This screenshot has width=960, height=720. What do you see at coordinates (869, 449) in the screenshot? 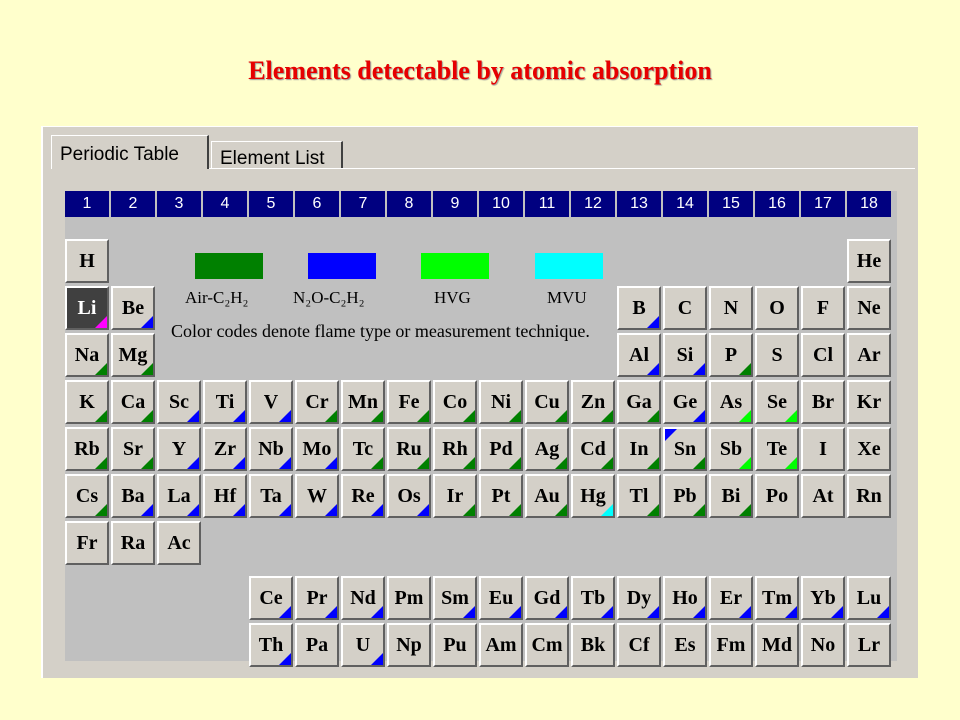
I see `element-cell-xe: Xe` at bounding box center [869, 449].